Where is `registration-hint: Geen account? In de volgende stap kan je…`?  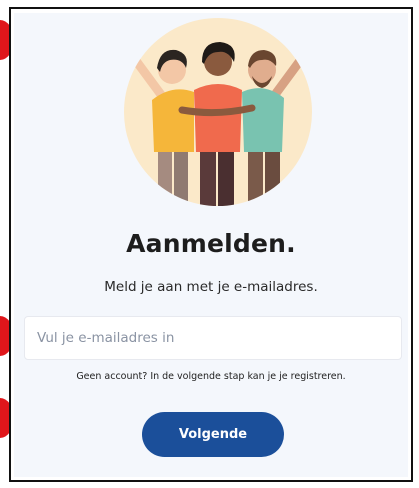
registration-hint: Geen account? In de volgende stap kan je… is located at coordinates (211, 376).